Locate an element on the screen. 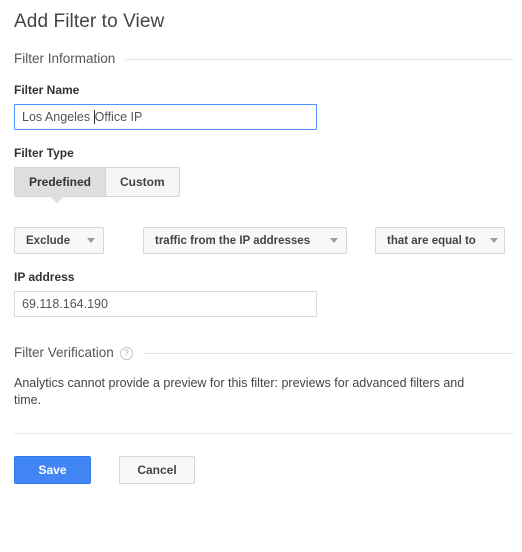  filter-verification-label: Filter Verification is located at coordinates (64, 352).